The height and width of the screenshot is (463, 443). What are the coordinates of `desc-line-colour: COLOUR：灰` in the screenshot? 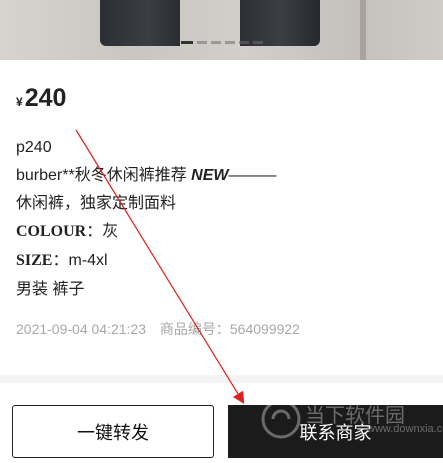 It's located at (67, 232).